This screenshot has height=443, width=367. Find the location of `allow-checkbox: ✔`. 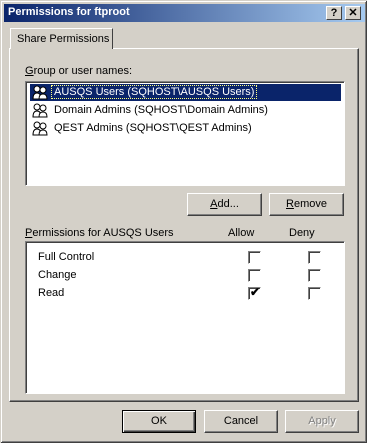

allow-checkbox: ✔ is located at coordinates (254, 292).